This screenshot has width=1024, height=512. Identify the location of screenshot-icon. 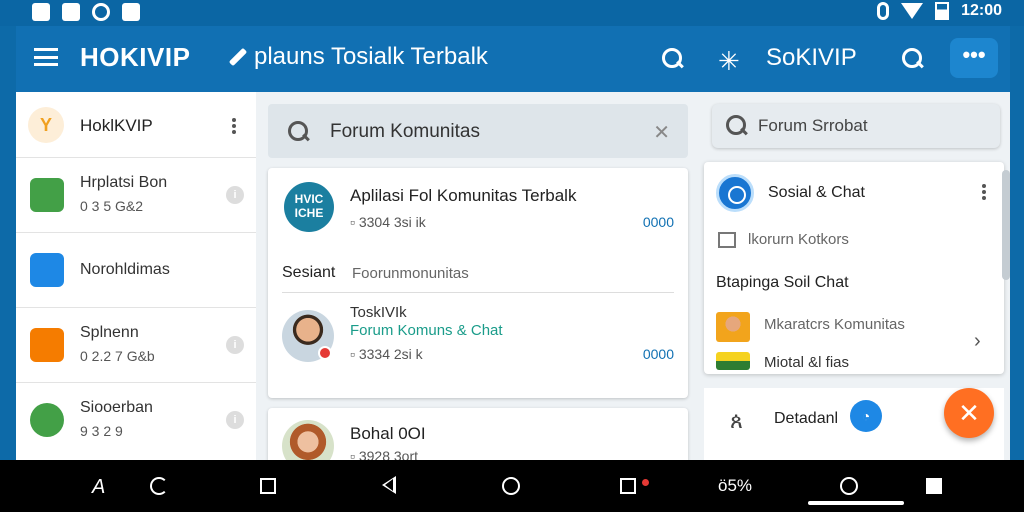
(628, 486).